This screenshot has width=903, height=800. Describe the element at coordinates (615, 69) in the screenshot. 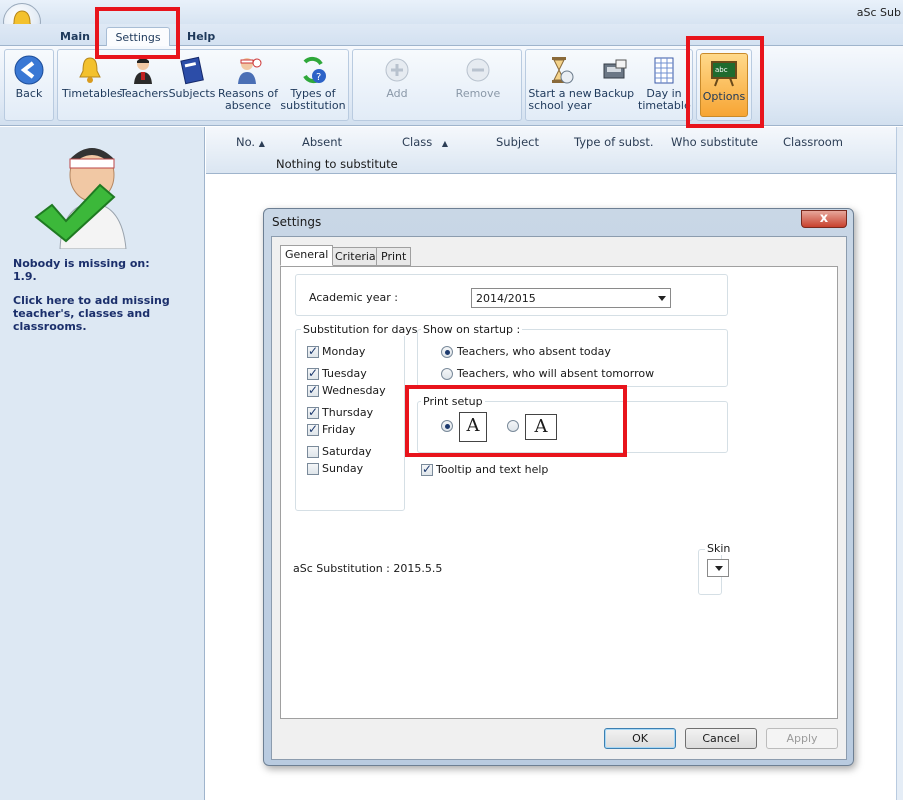

I see `backup-drive-icon` at that location.